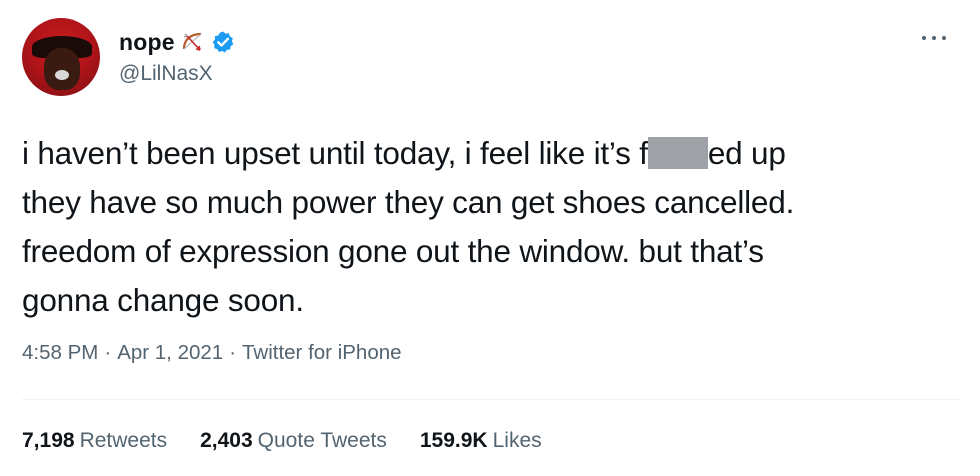 The height and width of the screenshot is (476, 980). What do you see at coordinates (60, 352) in the screenshot?
I see `tweet-time: 4:58 PM` at bounding box center [60, 352].